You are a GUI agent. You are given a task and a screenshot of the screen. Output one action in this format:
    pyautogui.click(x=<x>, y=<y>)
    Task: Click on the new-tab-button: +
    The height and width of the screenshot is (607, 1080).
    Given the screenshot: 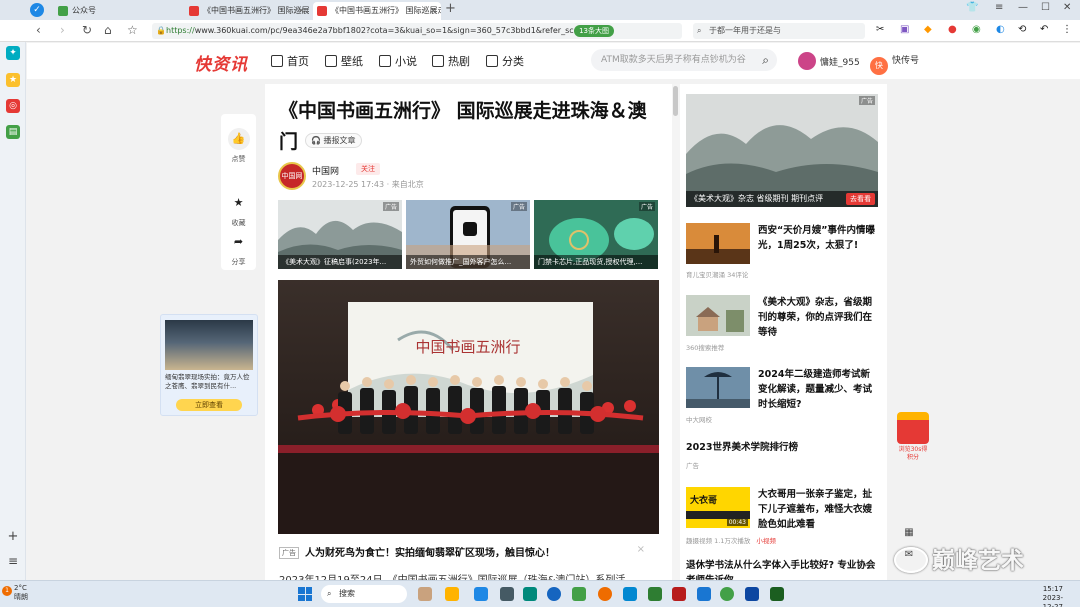 What is the action you would take?
    pyautogui.click(x=450, y=8)
    